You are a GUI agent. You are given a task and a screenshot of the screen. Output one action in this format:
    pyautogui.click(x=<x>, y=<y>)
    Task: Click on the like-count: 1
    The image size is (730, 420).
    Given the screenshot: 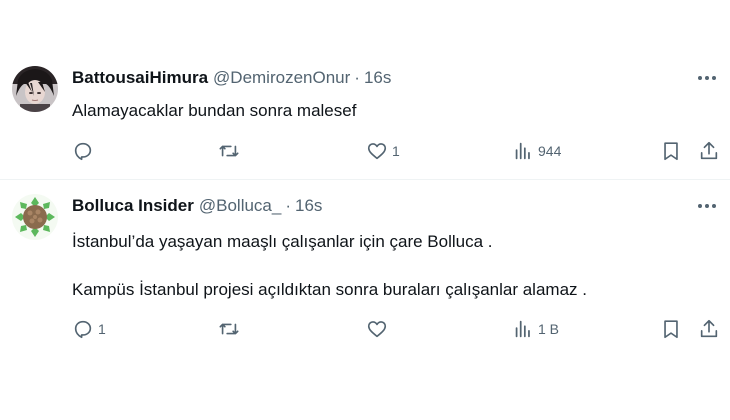 What is the action you would take?
    pyautogui.click(x=396, y=151)
    